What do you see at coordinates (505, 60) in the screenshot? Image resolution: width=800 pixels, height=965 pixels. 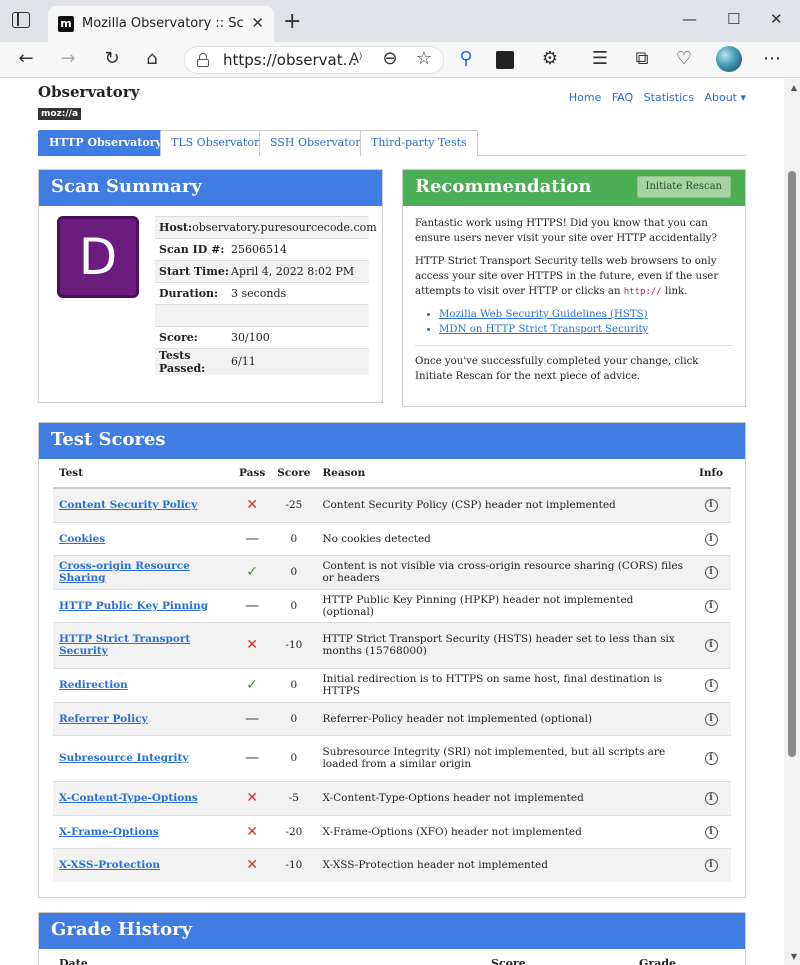 I see `selenium-extension-icon` at bounding box center [505, 60].